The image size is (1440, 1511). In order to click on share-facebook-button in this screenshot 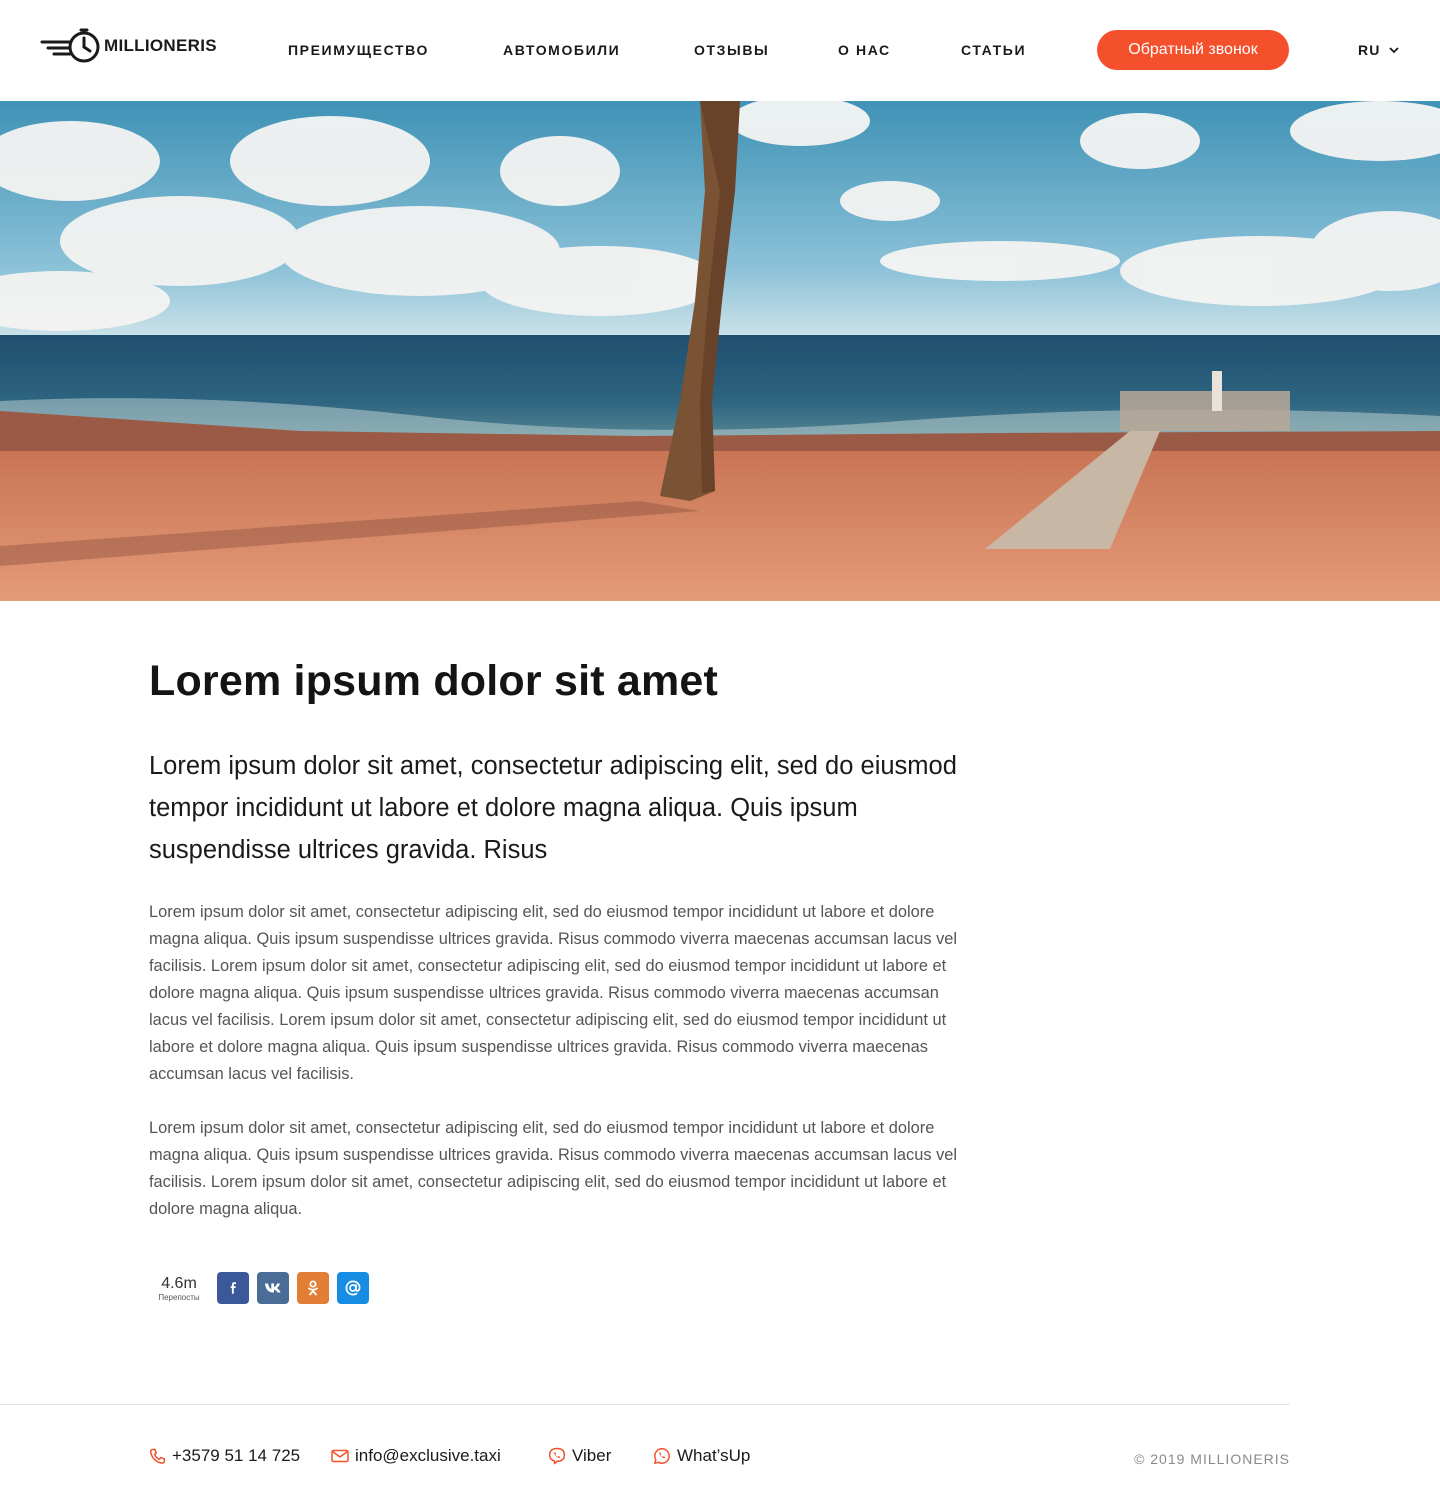, I will do `click(233, 1288)`.